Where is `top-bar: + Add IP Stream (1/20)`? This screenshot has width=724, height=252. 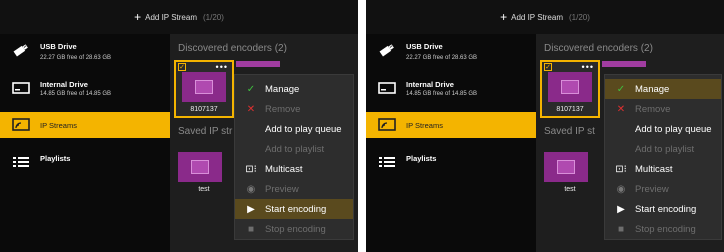 top-bar: + Add IP Stream (1/20) is located at coordinates (545, 17).